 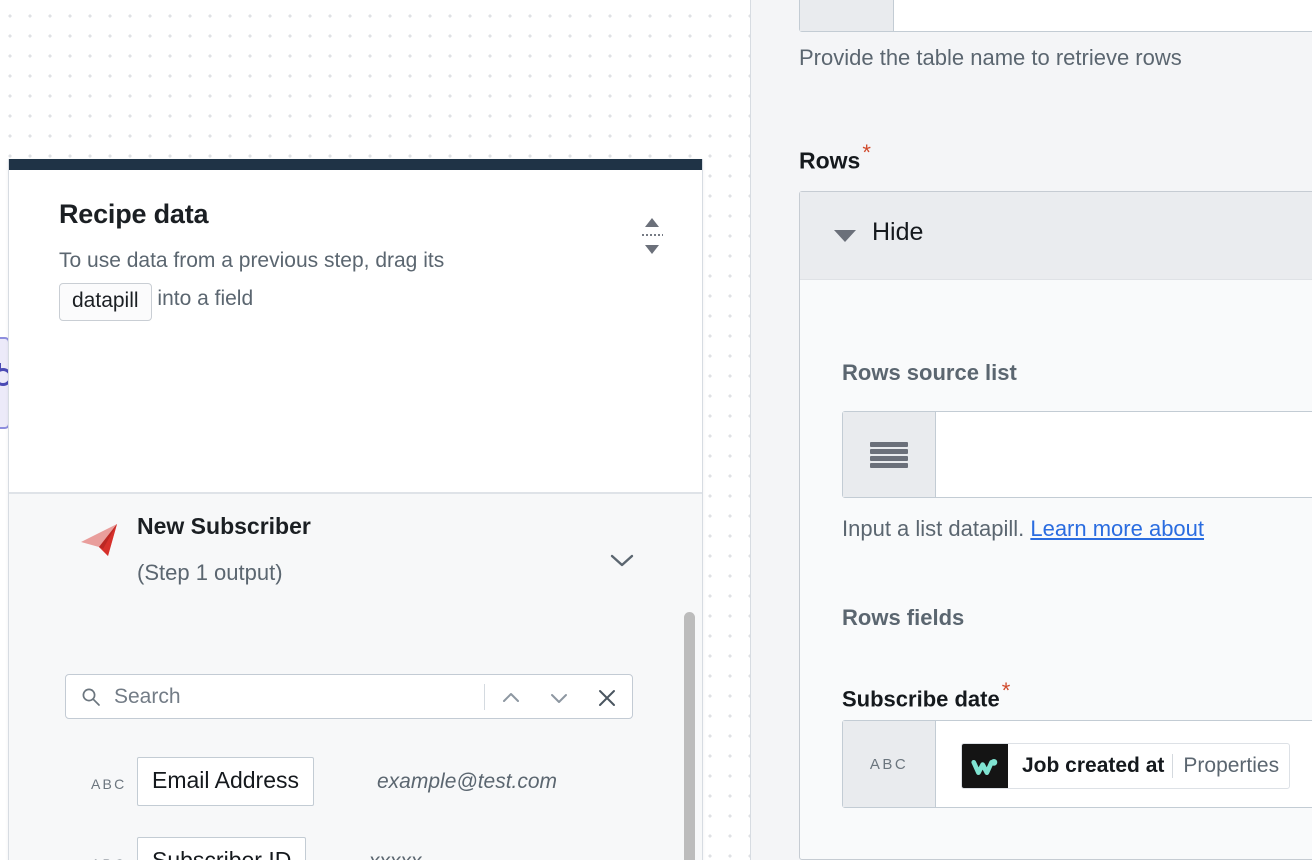 What do you see at coordinates (1117, 528) in the screenshot?
I see `learn-more-link: Learn more about` at bounding box center [1117, 528].